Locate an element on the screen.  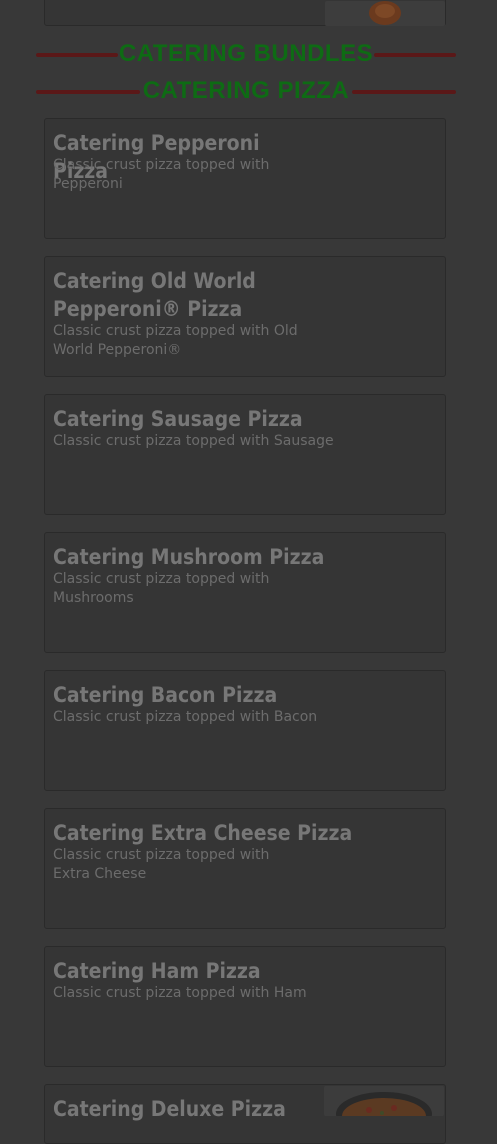
item-title: Catering Ham Pizza is located at coordinates (203, 971).